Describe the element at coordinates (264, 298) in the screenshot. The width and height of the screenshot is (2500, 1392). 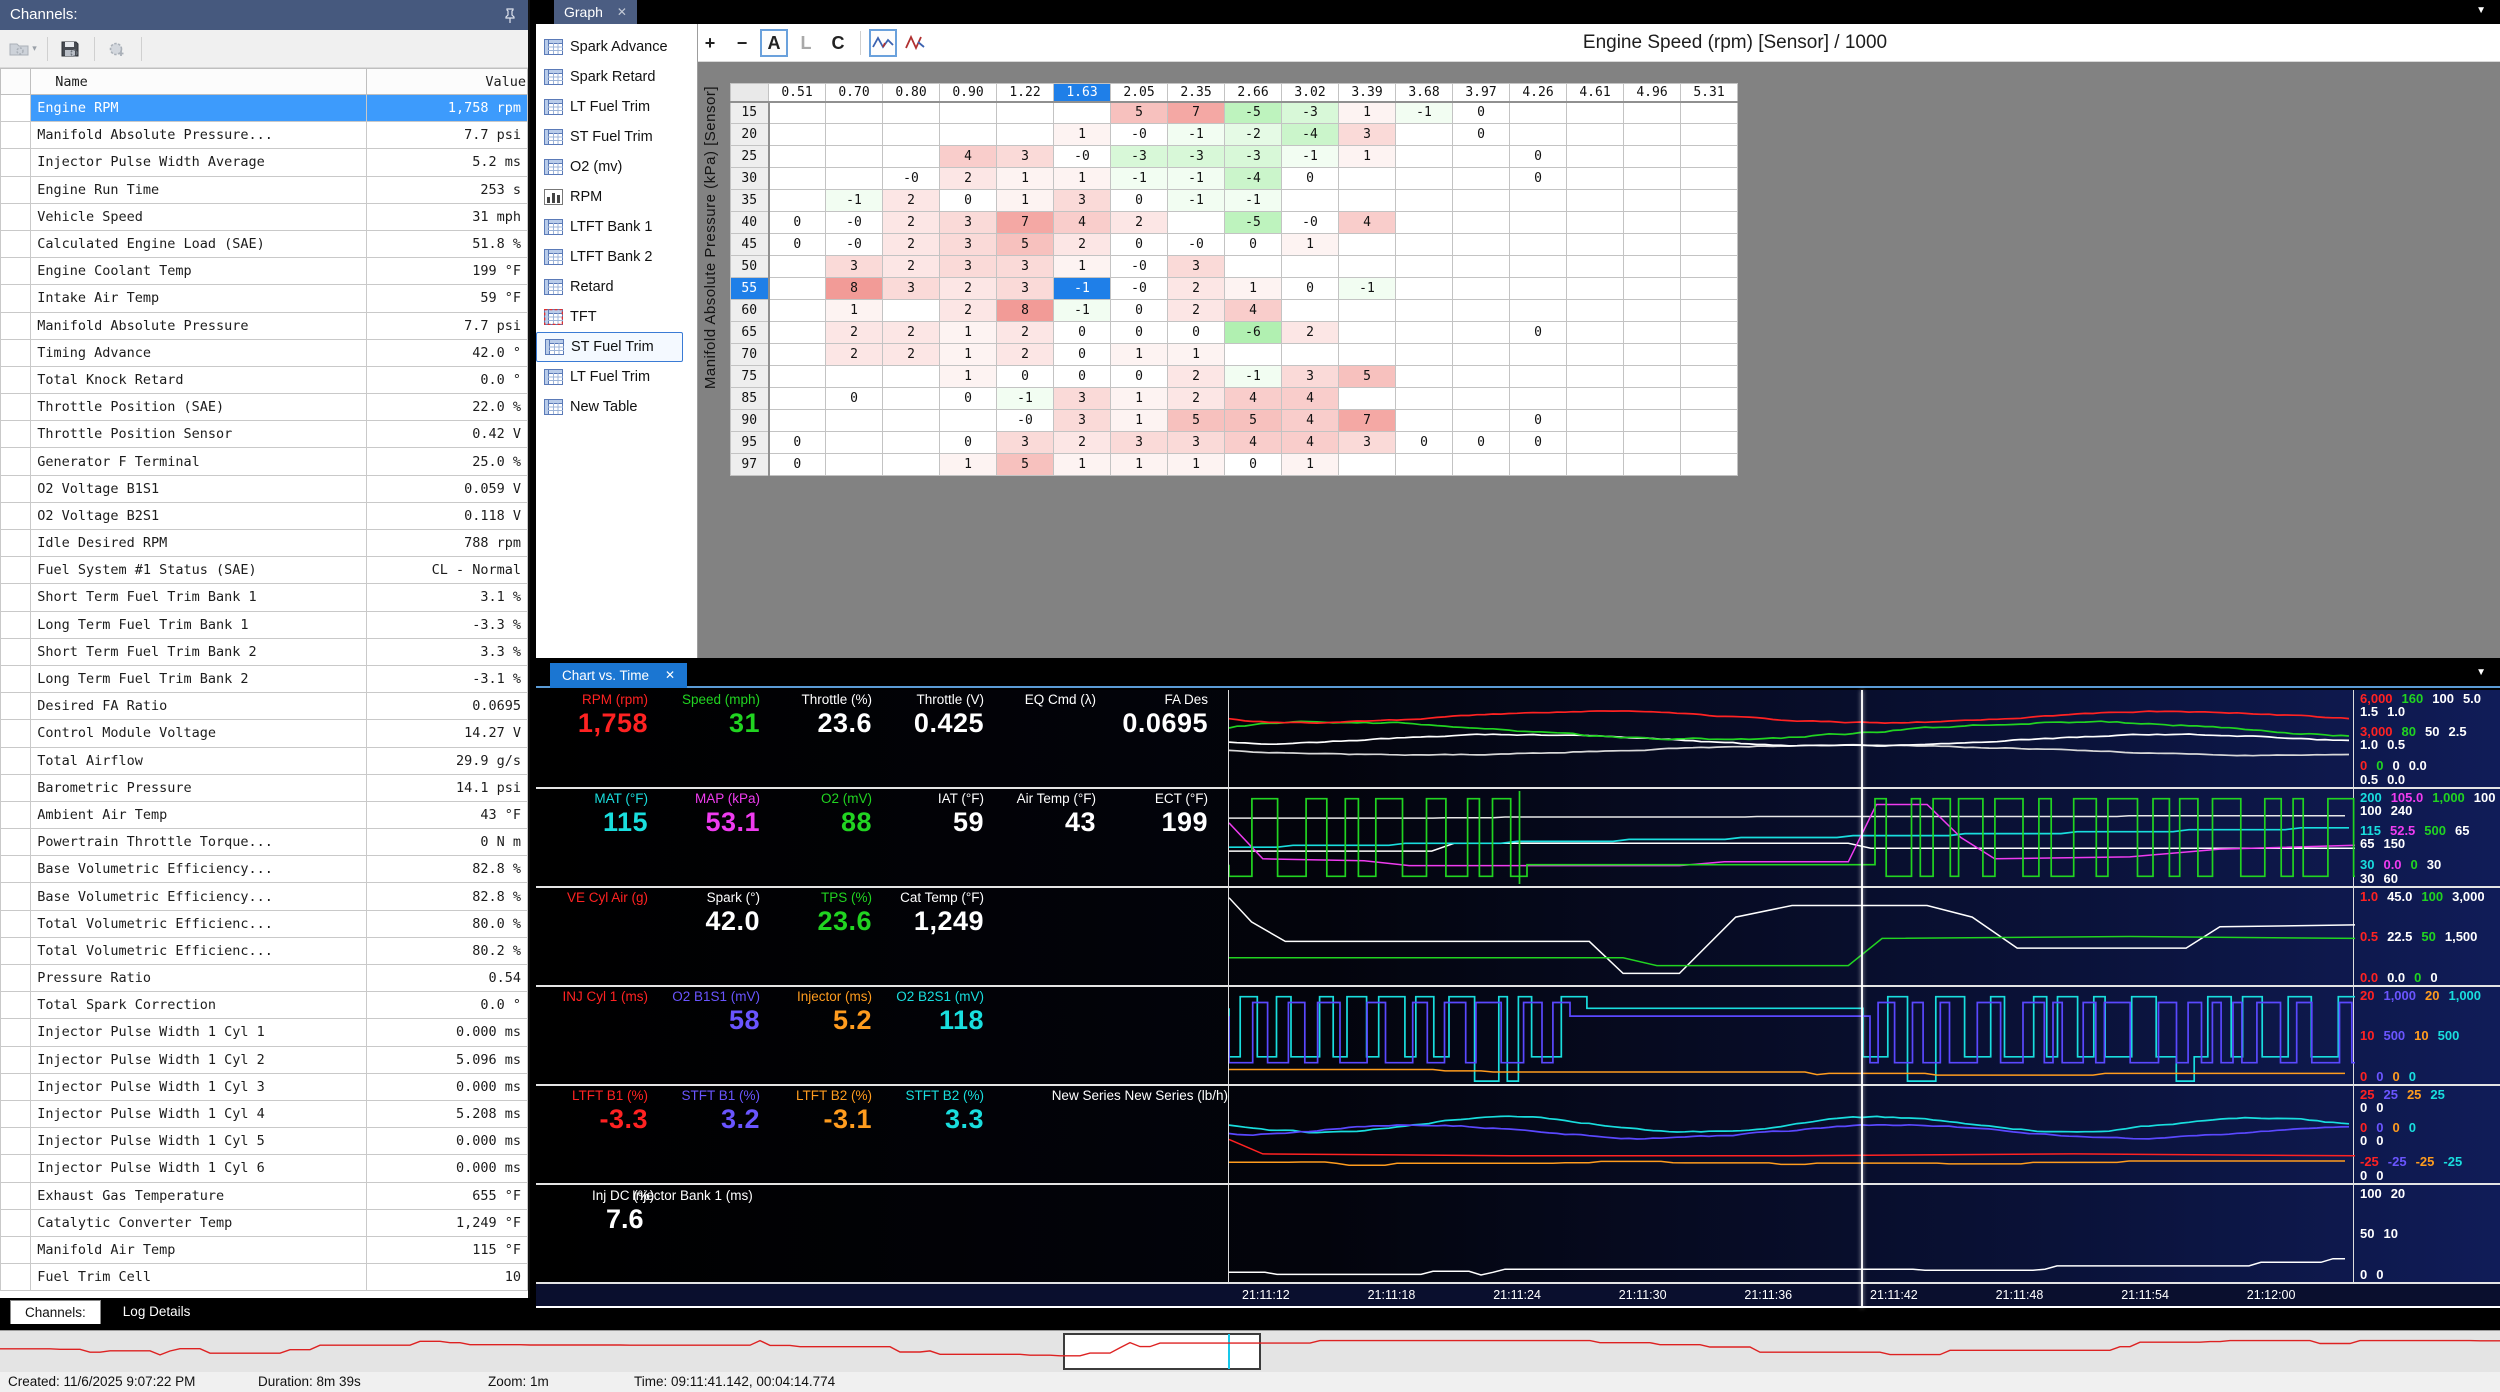
I see `channel-row: Intake Air Temp 59 °F` at that location.